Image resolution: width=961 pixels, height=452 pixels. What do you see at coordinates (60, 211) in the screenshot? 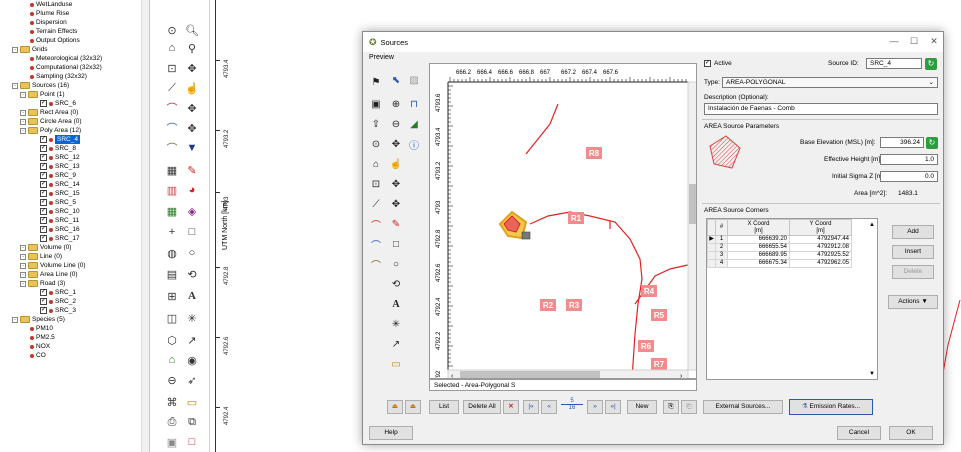
I see `tree-item: ✓ SRC_10` at bounding box center [60, 211].